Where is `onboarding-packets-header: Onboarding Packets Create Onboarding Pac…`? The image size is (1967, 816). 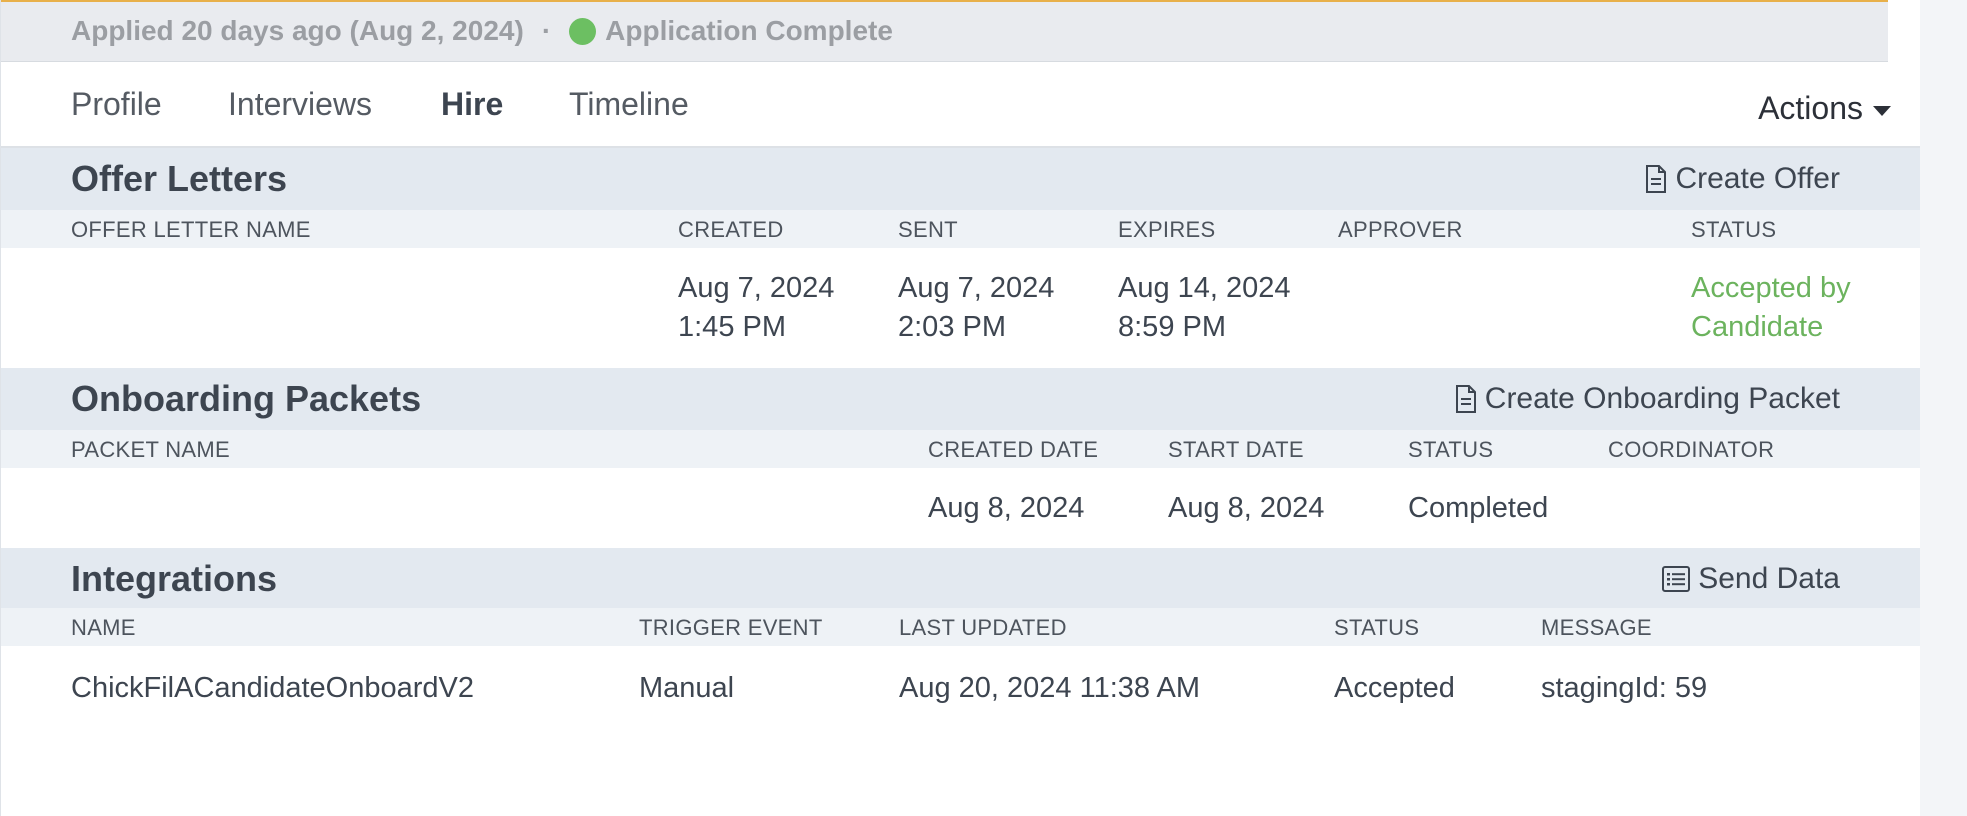
onboarding-packets-header: Onboarding Packets Create Onboarding Pac… is located at coordinates (961, 399).